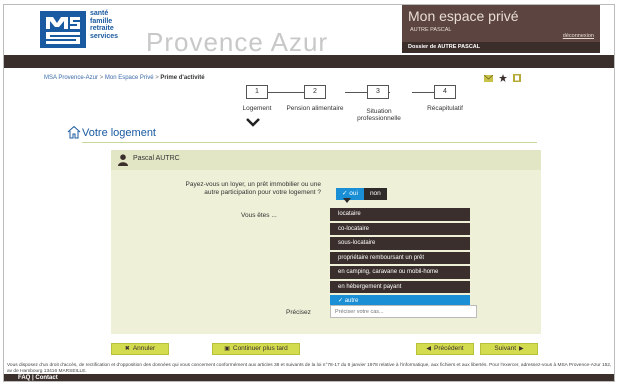  I want to click on mail-icon, so click(488, 79).